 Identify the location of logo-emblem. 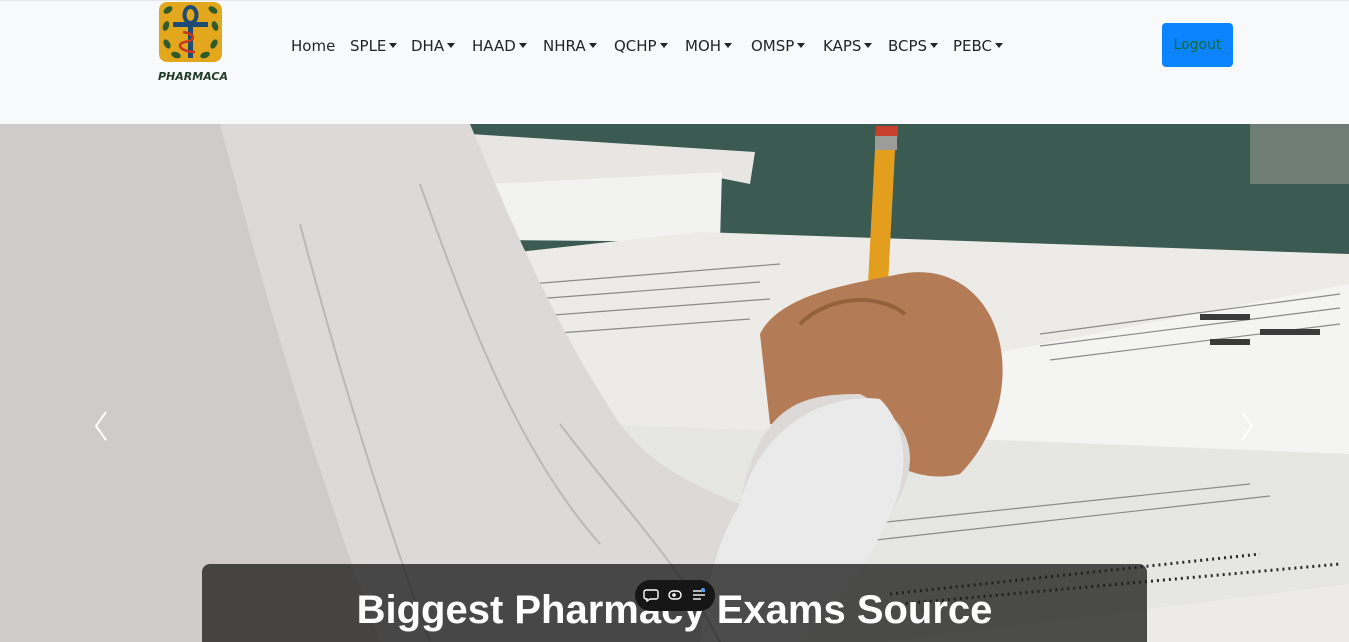
(190, 32).